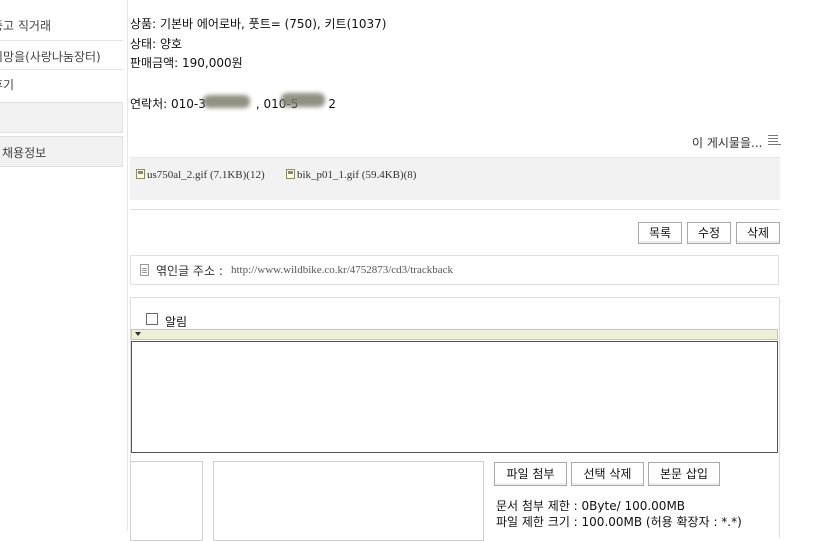  I want to click on attachment-file: us750al_2.gif (7.1KB)(12), so click(200, 175).